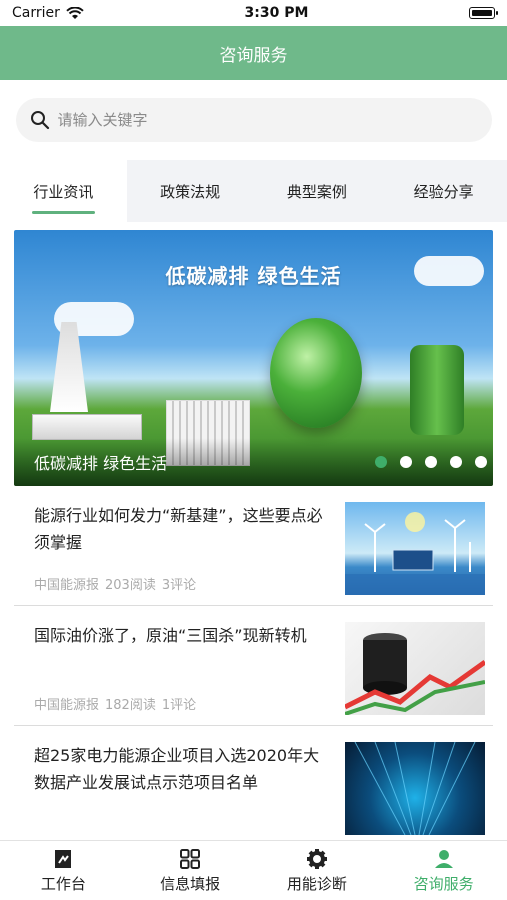 The image size is (507, 900). I want to click on news-reads: 182阅读, so click(130, 705).